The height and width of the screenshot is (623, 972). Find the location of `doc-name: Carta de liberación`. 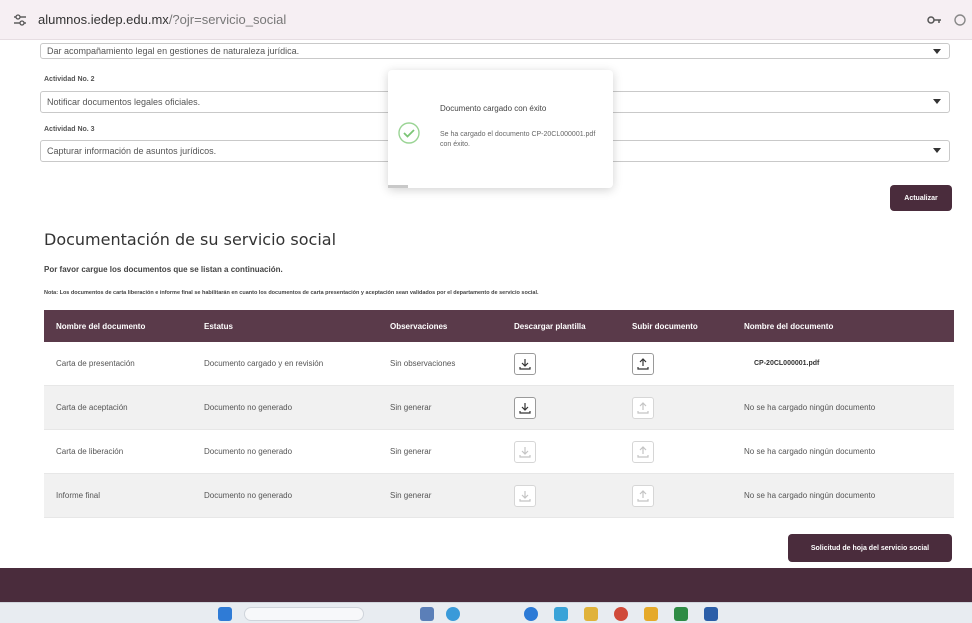

doc-name: Carta de liberación is located at coordinates (90, 451).